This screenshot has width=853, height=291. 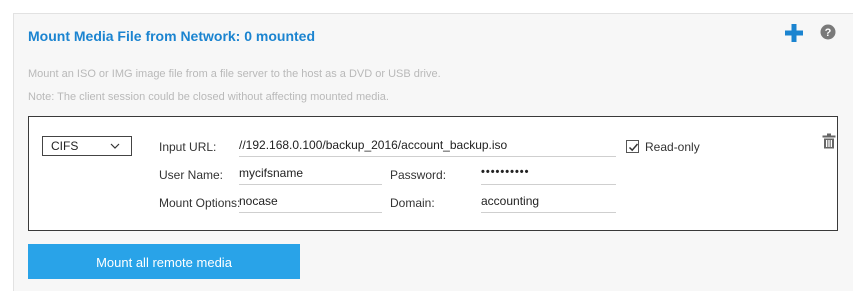 What do you see at coordinates (191, 175) in the screenshot?
I see `user-name-label: User Name:` at bounding box center [191, 175].